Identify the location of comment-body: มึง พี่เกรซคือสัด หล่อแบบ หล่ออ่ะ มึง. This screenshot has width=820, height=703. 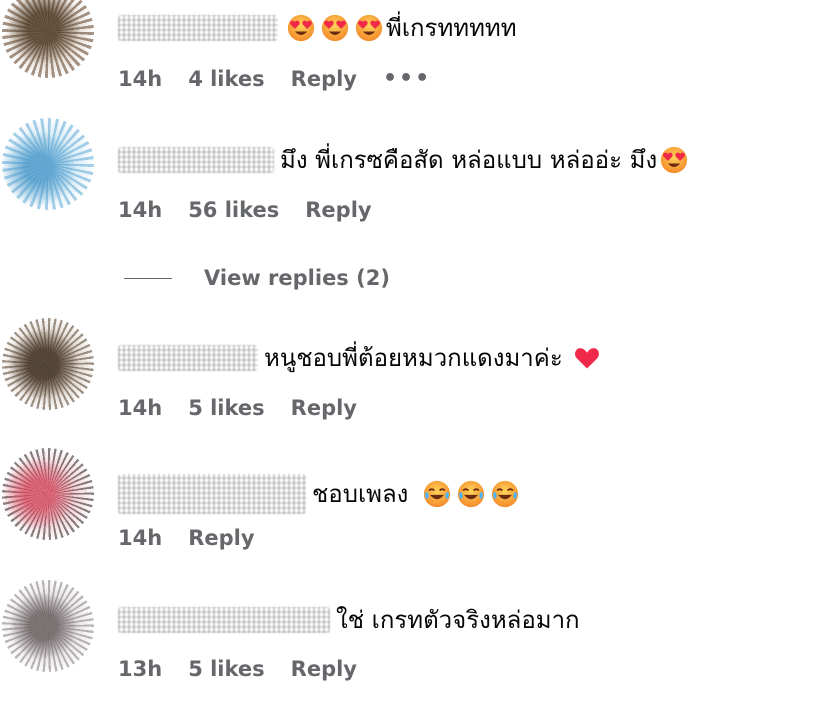
(404, 160).